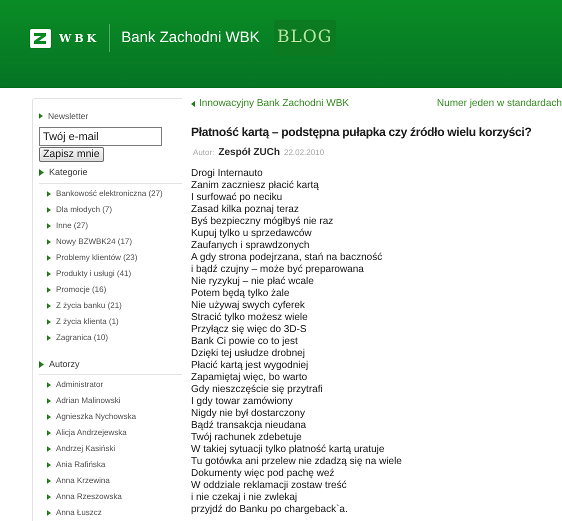 This screenshot has width=562, height=521. What do you see at coordinates (304, 38) in the screenshot?
I see `blog-label: BLOG` at bounding box center [304, 38].